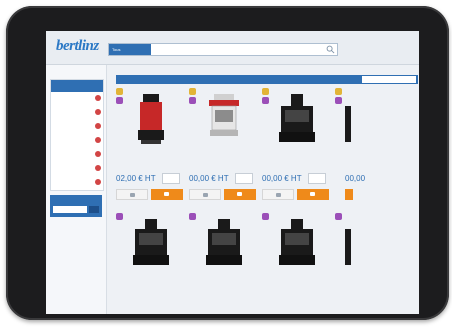 The height and width of the screenshot is (328, 452). I want to click on product-card: 00,00, so click(370, 148).